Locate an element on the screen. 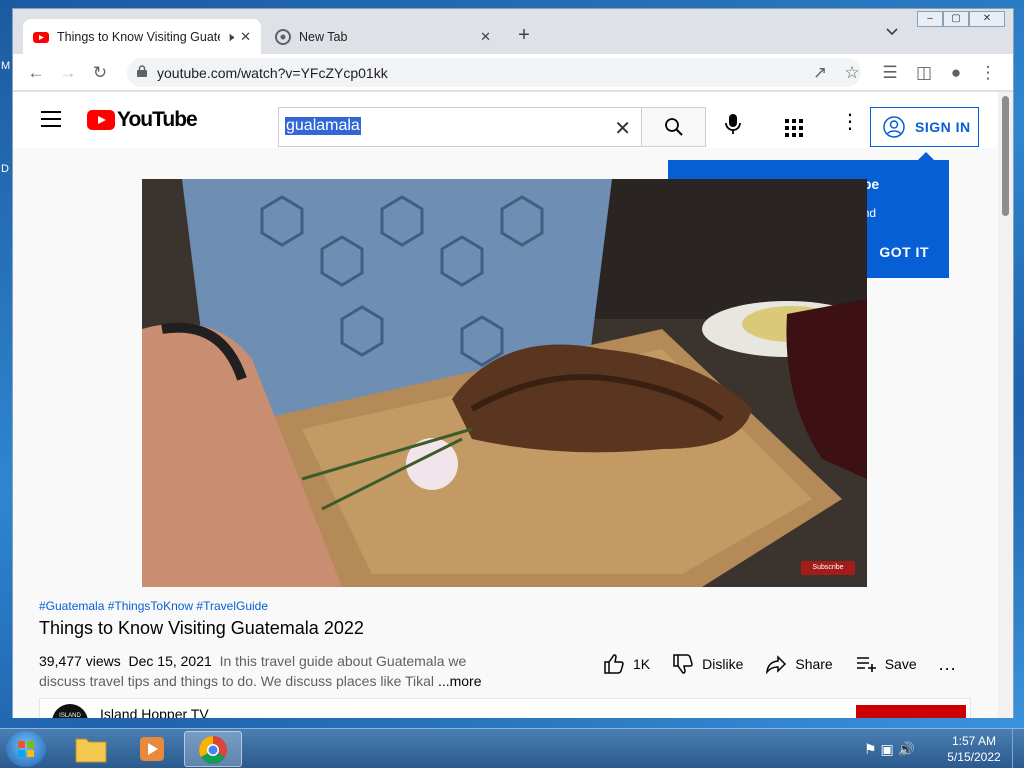  side-panel-icon: ◫ is located at coordinates (924, 73).